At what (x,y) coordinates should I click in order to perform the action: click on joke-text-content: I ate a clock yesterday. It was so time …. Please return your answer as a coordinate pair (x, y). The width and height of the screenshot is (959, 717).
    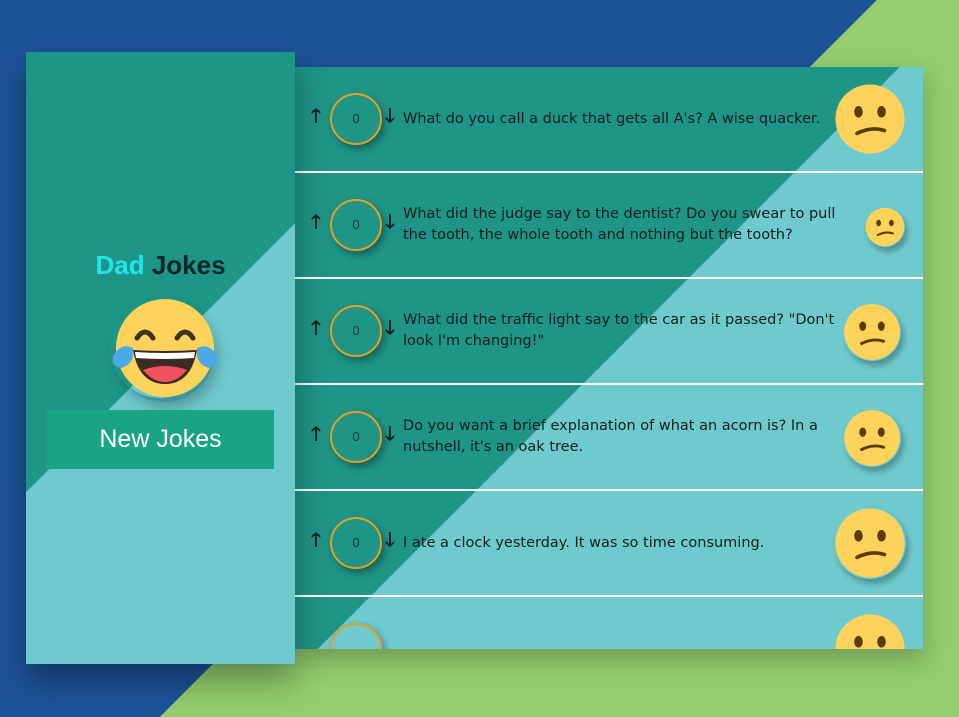
    Looking at the image, I should click on (584, 542).